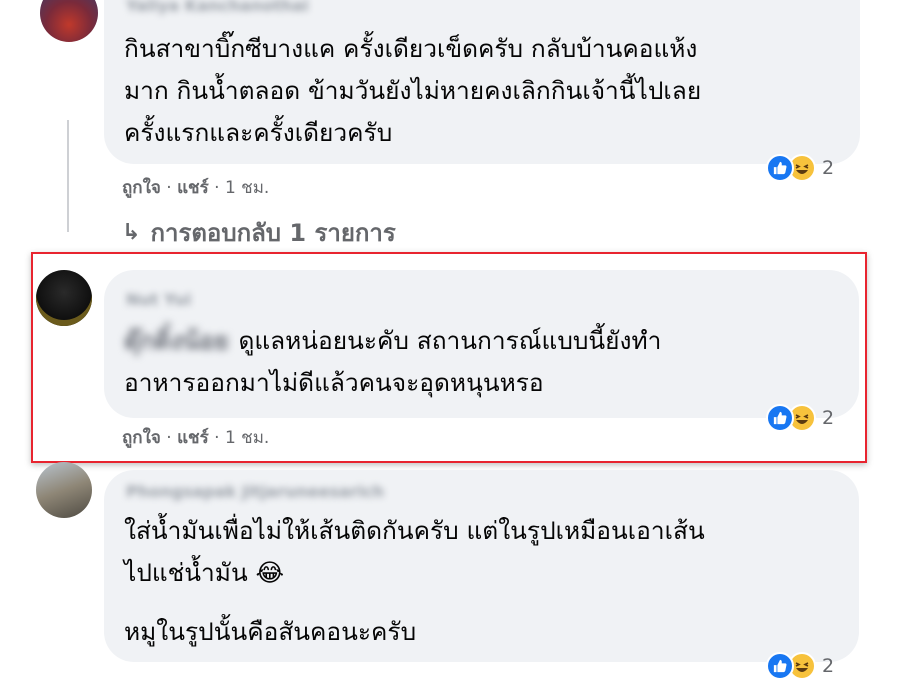 The width and height of the screenshot is (918, 682). What do you see at coordinates (217, 7) in the screenshot?
I see `comment-author: Yaliya Kanchanothai` at bounding box center [217, 7].